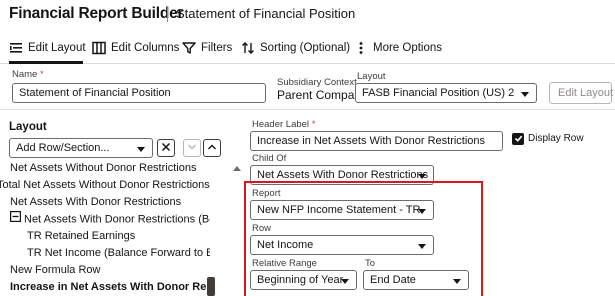 The height and width of the screenshot is (296, 615). I want to click on more-options-menu: More Options, so click(398, 48).